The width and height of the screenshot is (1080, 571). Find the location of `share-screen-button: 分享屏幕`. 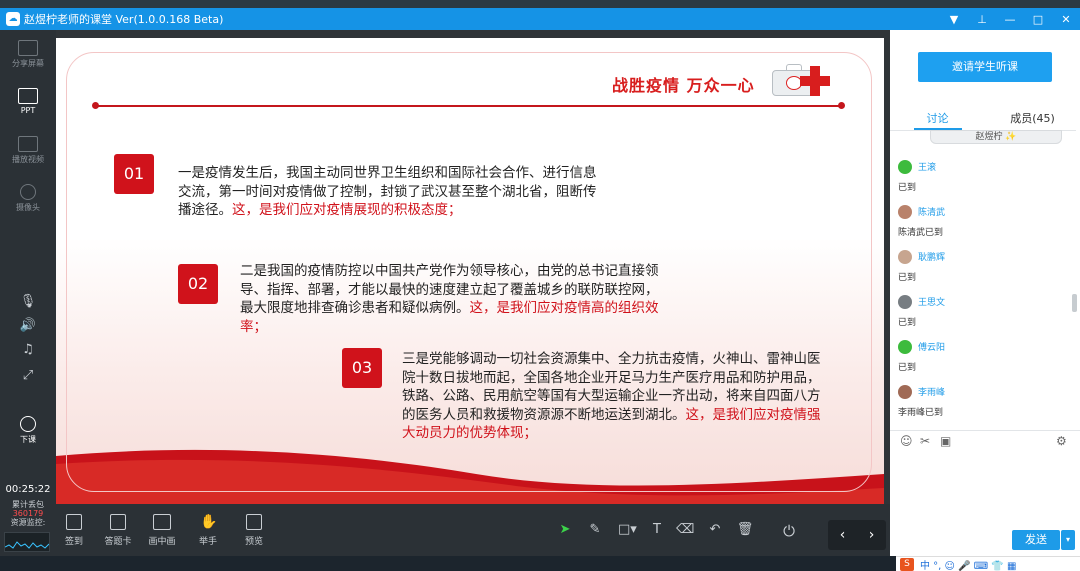

share-screen-button: 分享屏幕 is located at coordinates (28, 54).